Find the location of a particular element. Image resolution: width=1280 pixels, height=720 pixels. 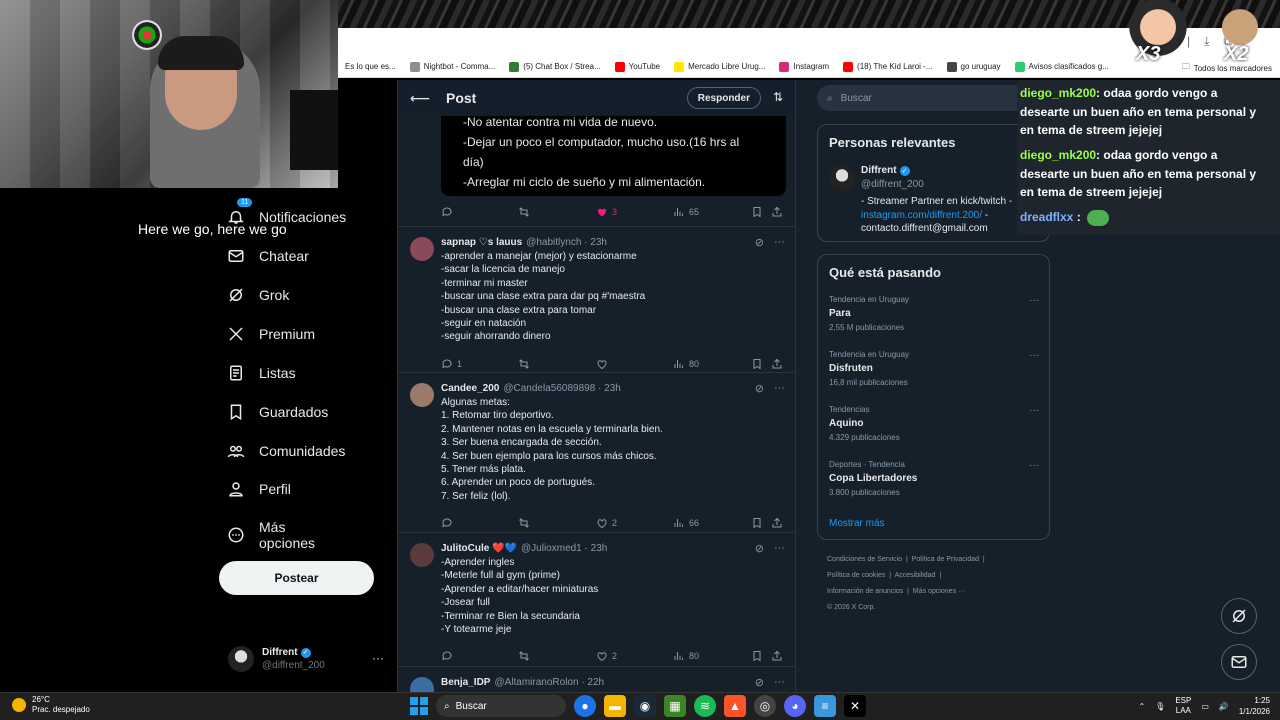

language-indicator: ESP LAA is located at coordinates (1183, 706).